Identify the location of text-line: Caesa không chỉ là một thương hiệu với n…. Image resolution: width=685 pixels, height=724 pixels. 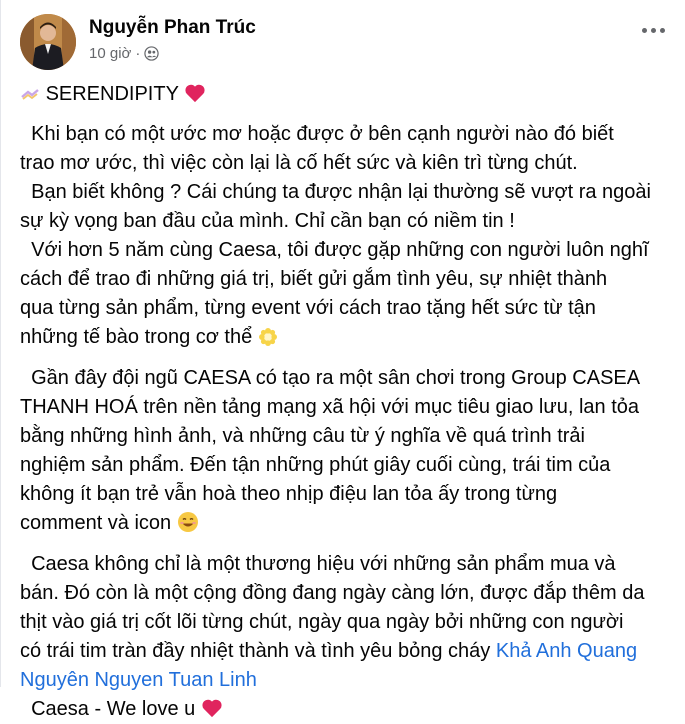
(318, 564).